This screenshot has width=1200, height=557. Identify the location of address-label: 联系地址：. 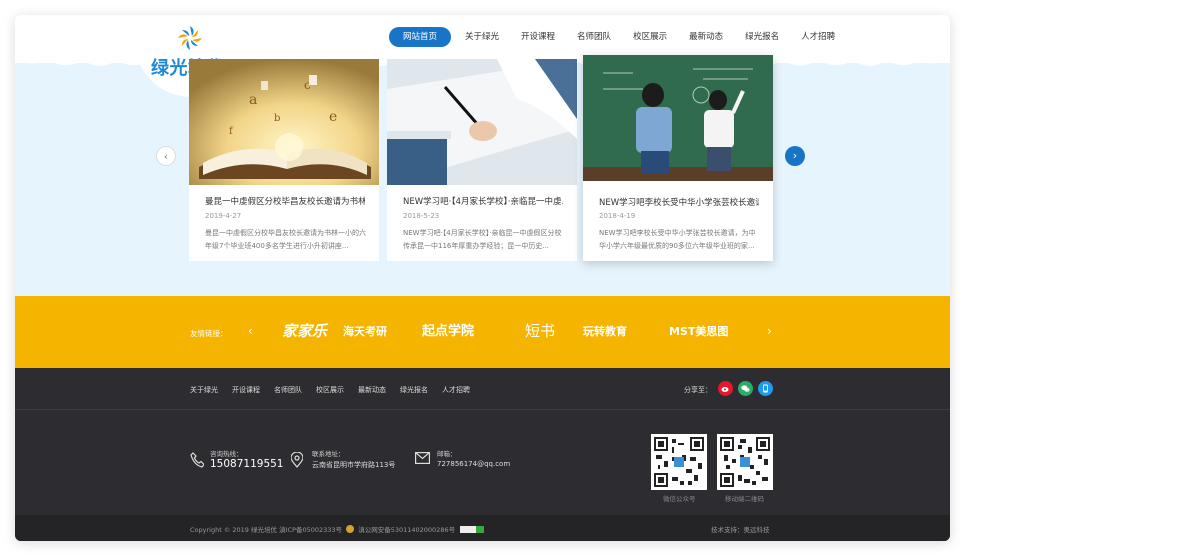
(328, 454).